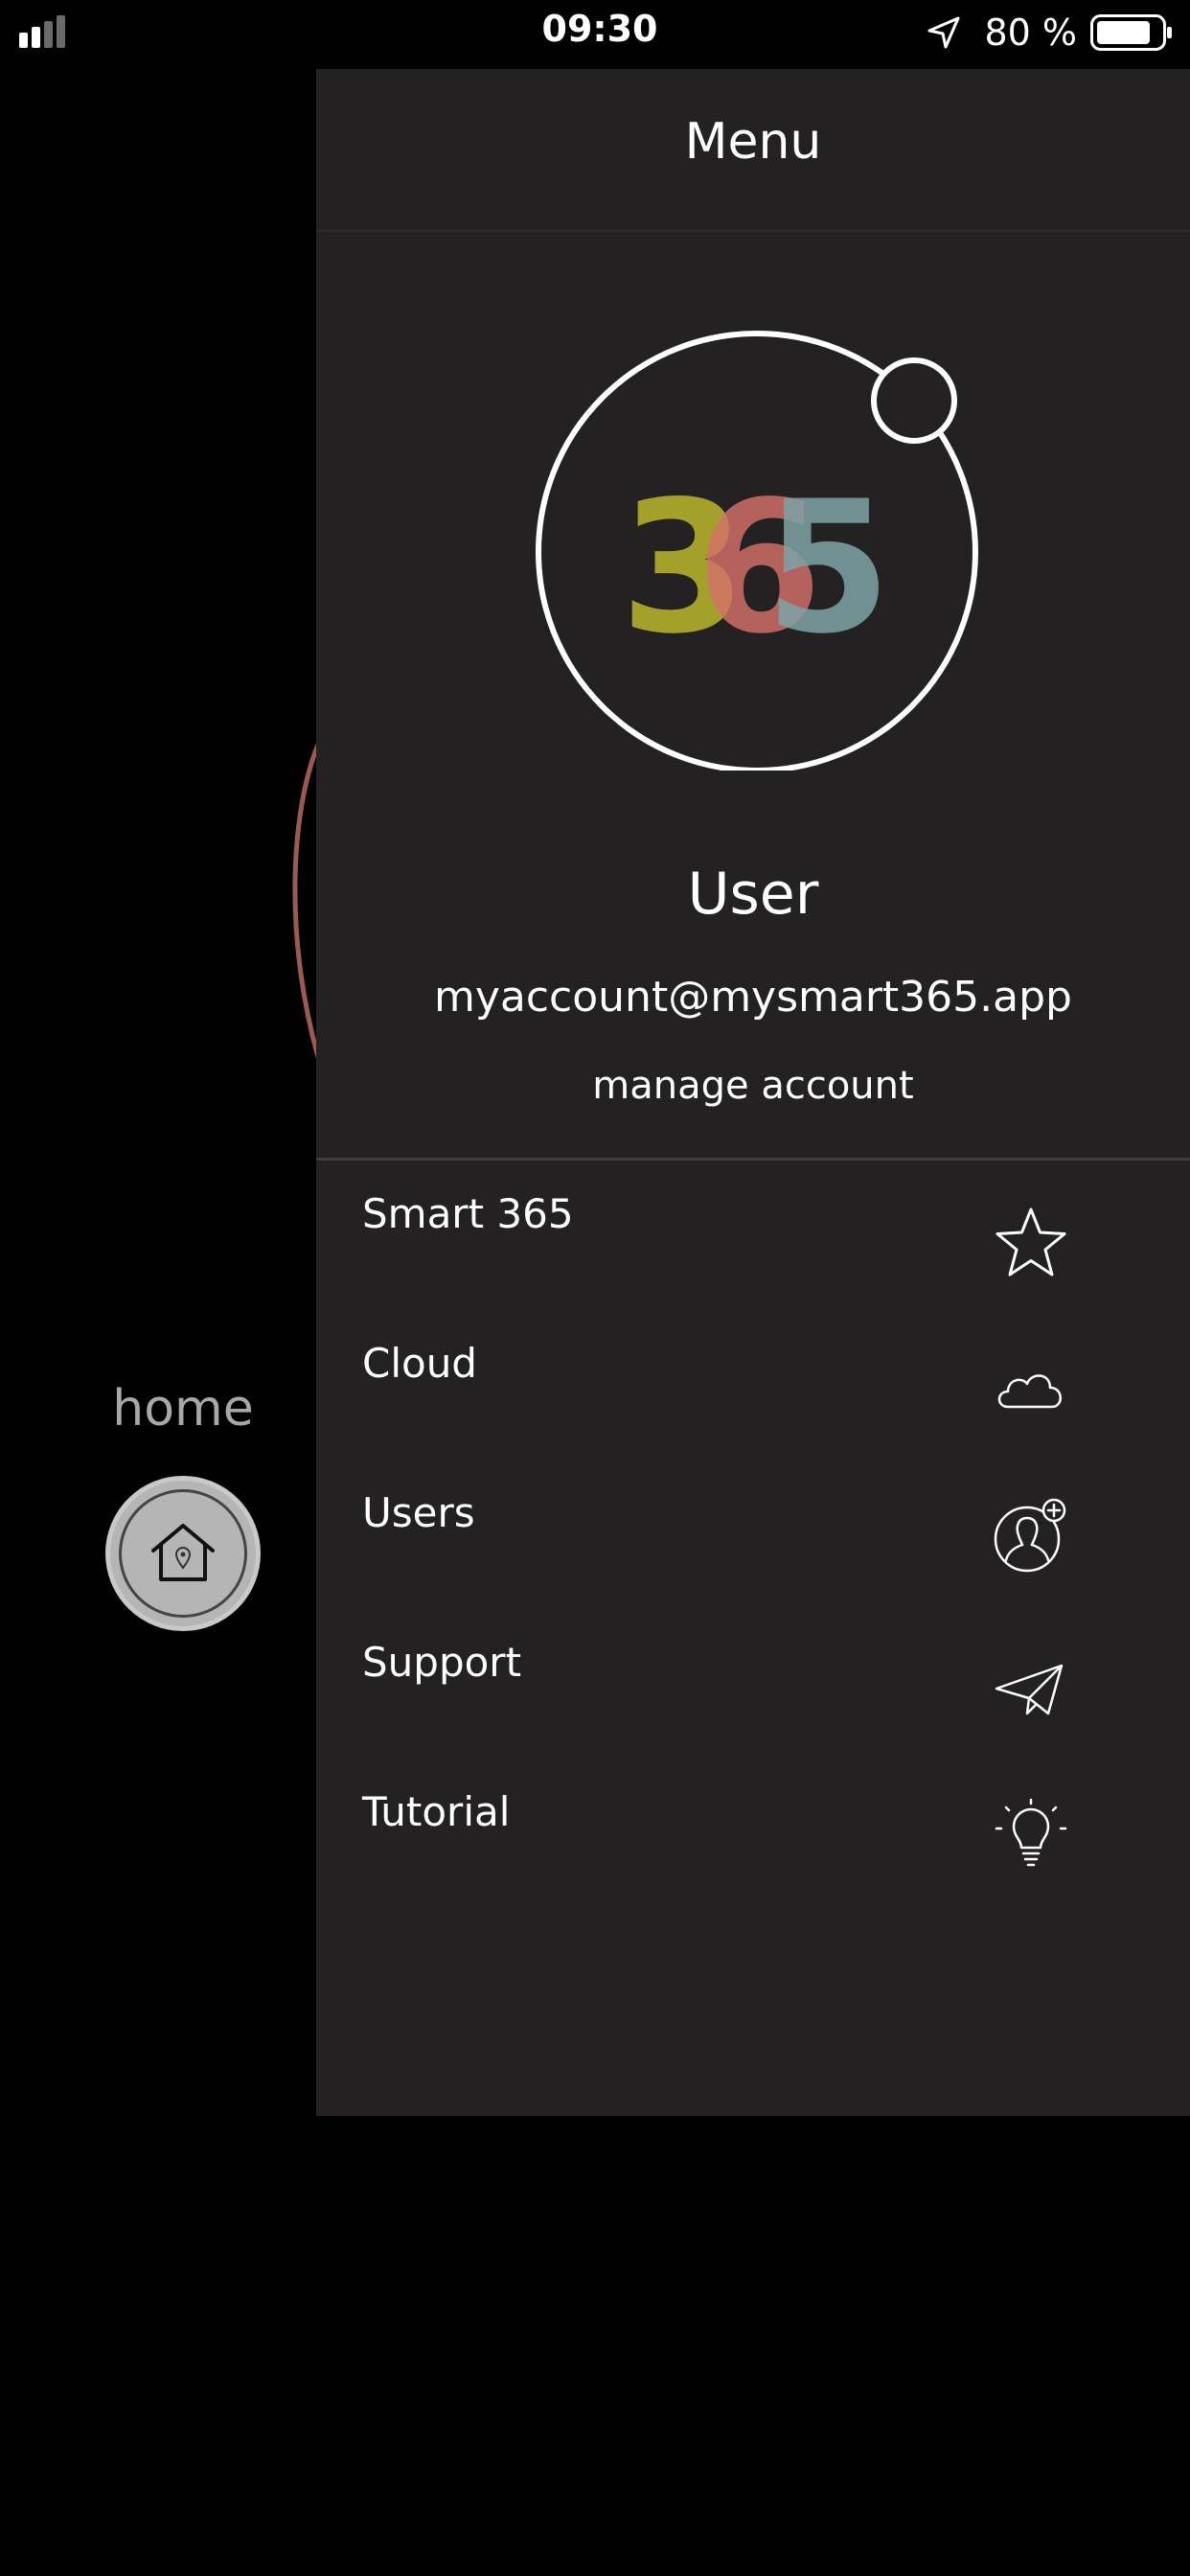 The height and width of the screenshot is (2576, 1190). Describe the element at coordinates (753, 142) in the screenshot. I see `drawer-title: Menu` at that location.